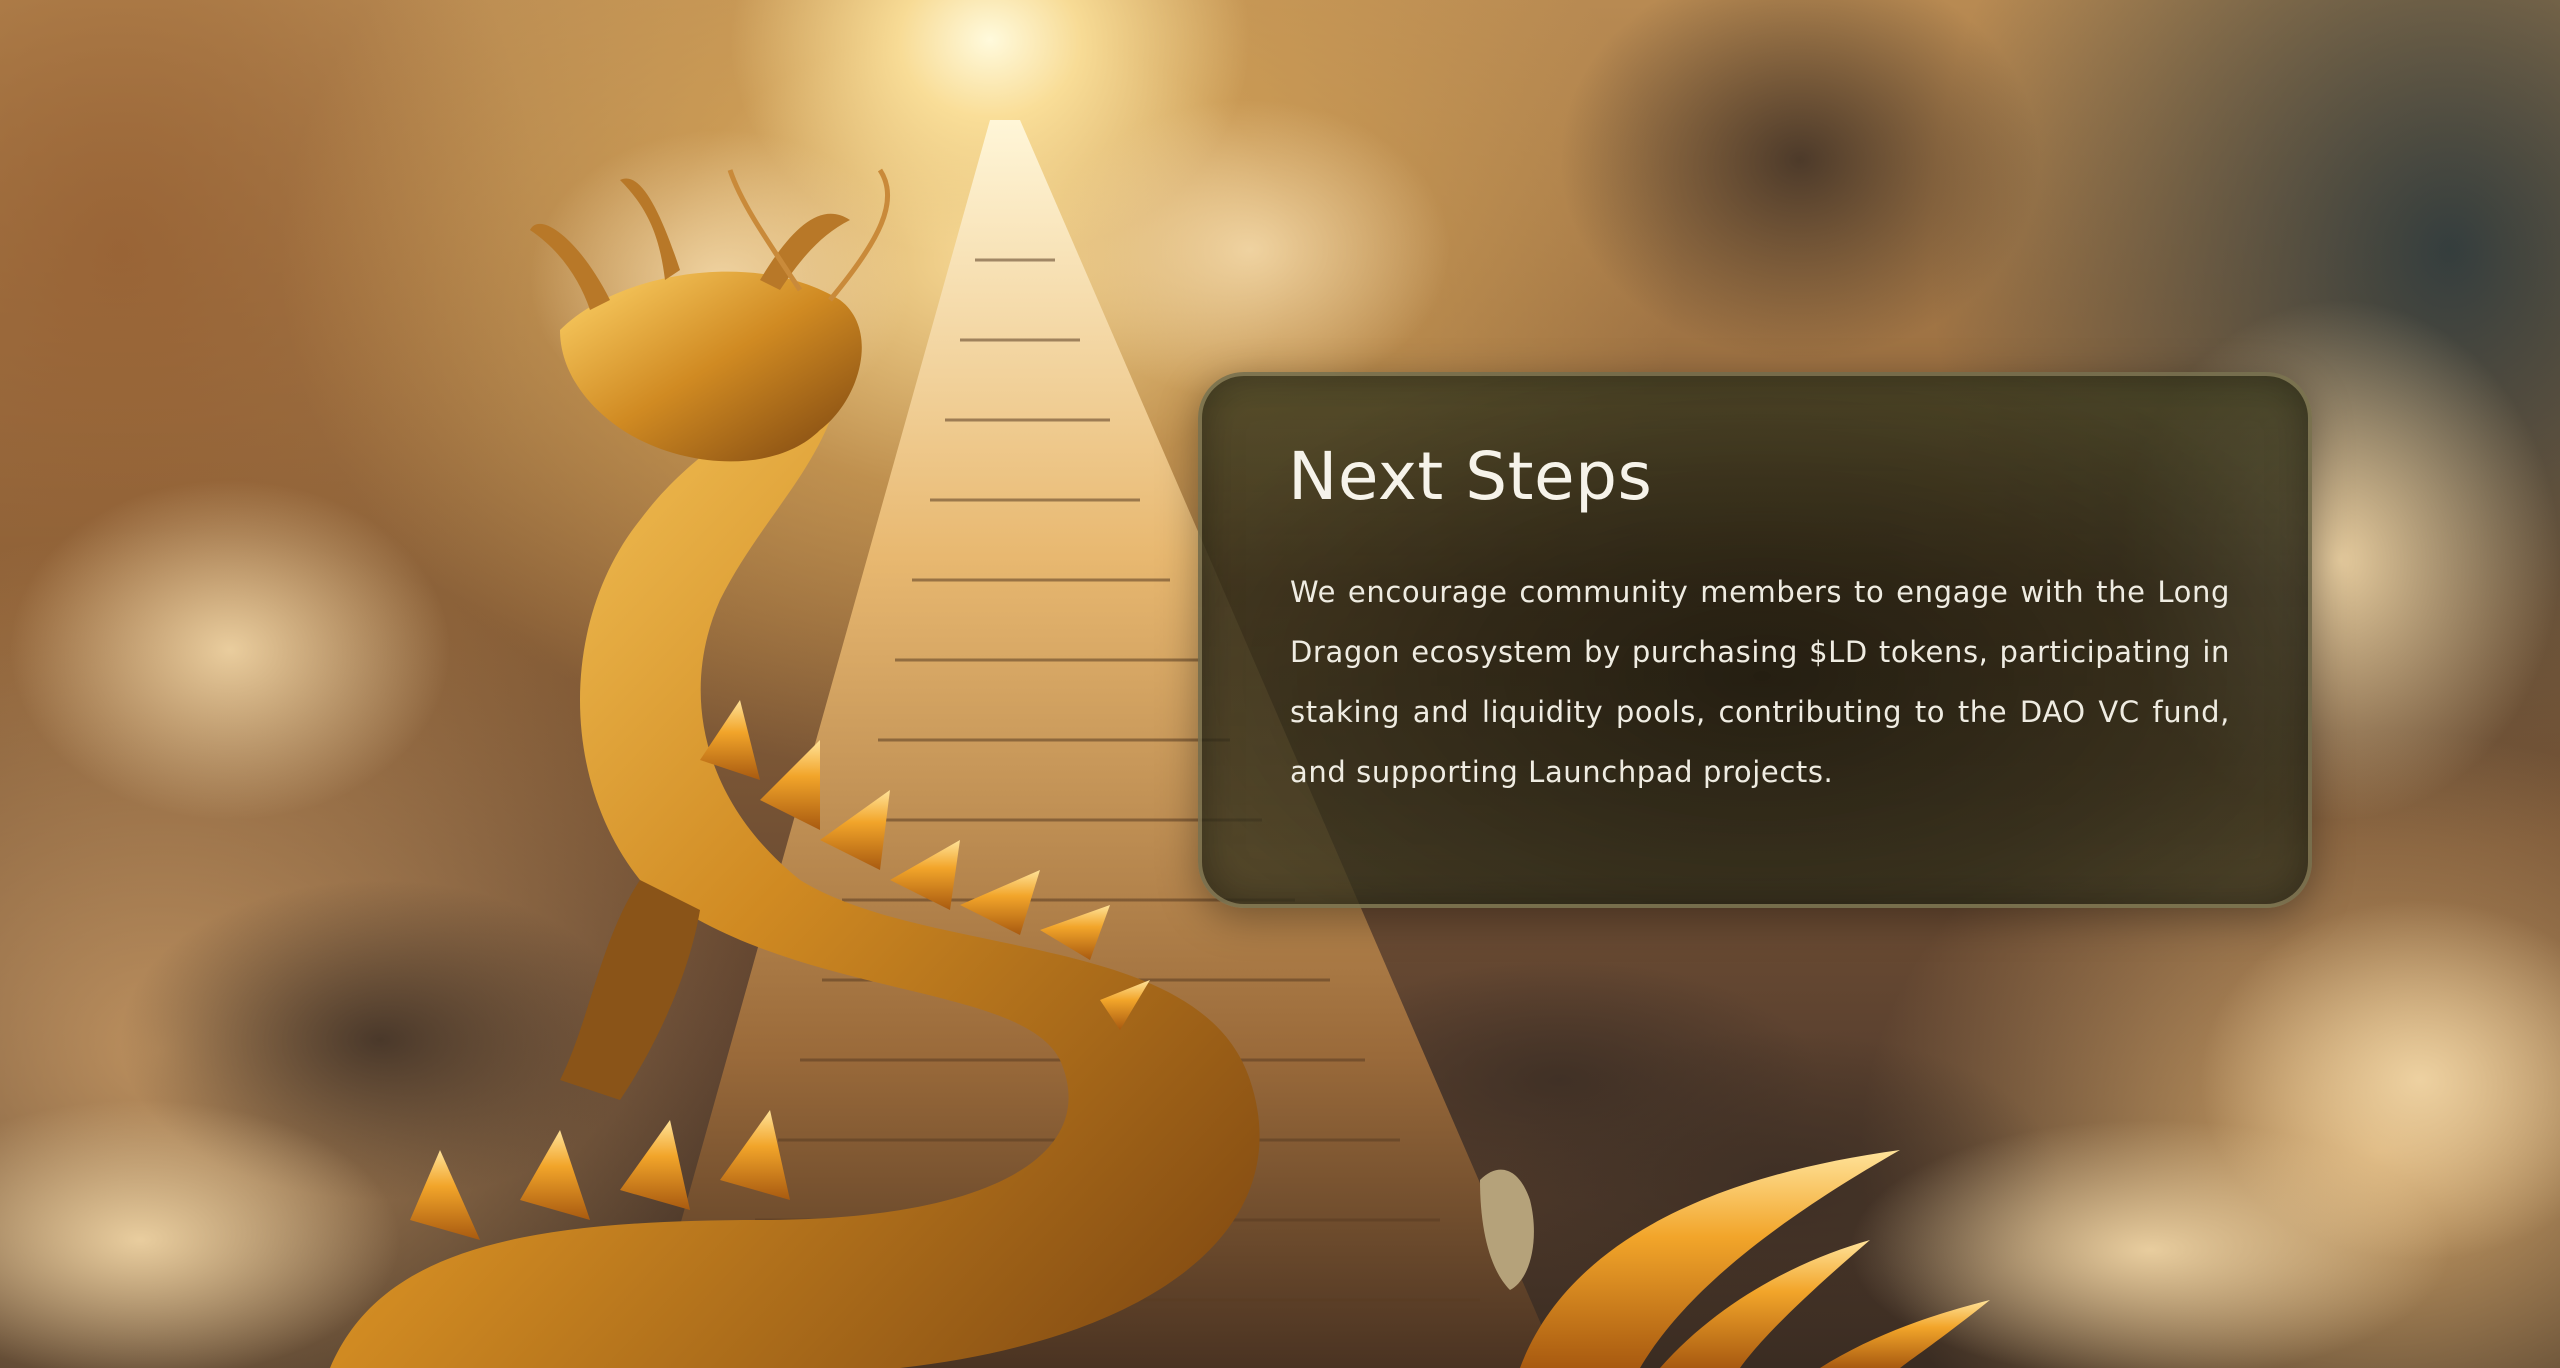 The height and width of the screenshot is (1368, 2560). Describe the element at coordinates (1470, 476) in the screenshot. I see `next-steps-heading: Next Steps` at that location.